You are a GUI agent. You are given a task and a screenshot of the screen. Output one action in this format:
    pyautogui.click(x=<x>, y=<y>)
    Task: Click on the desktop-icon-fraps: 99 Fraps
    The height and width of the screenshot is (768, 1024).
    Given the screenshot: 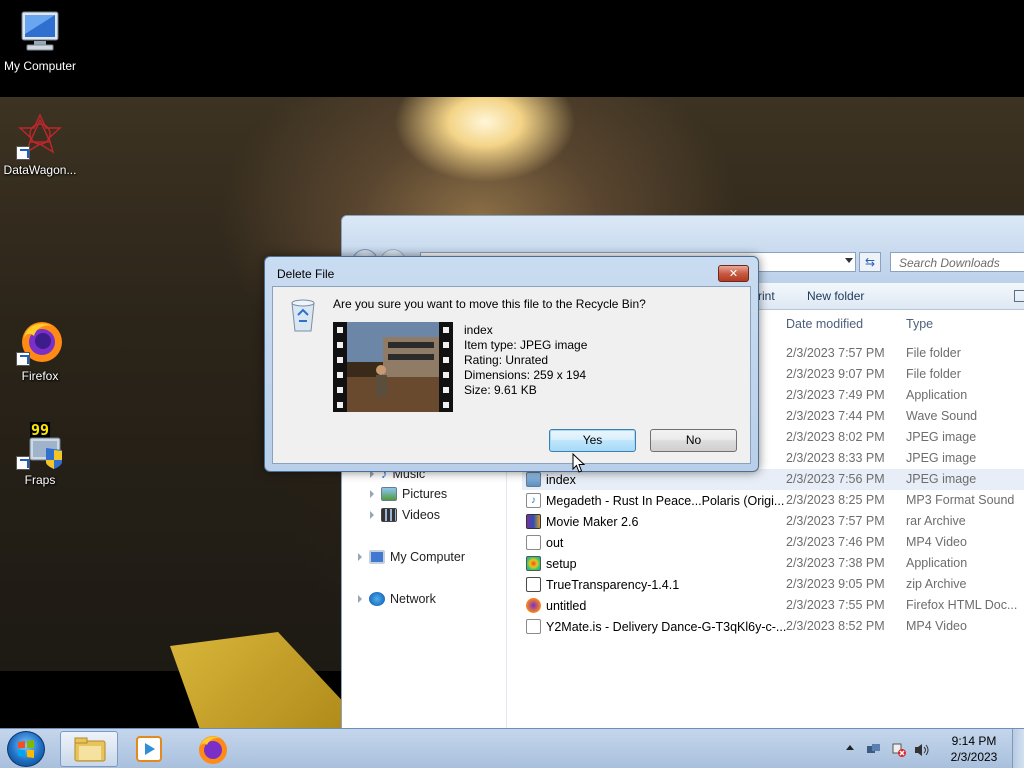 What is the action you would take?
    pyautogui.click(x=40, y=454)
    